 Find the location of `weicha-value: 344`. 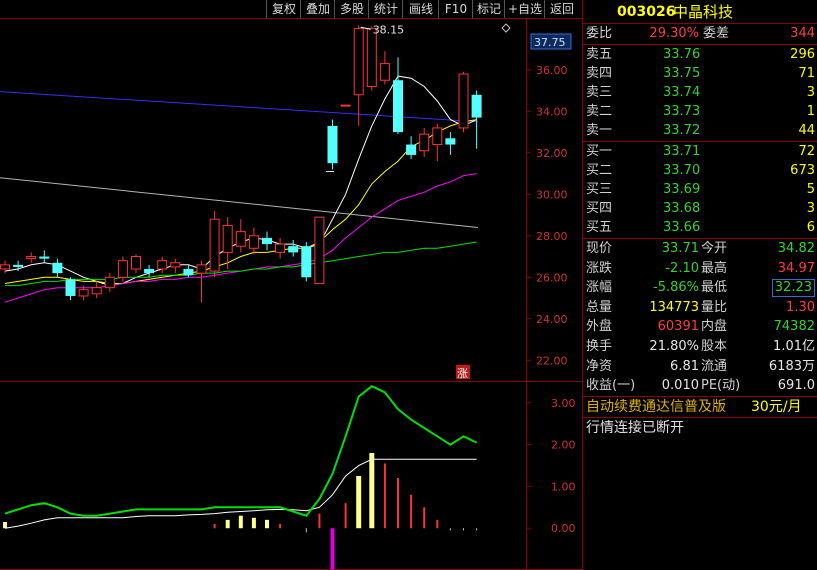

weicha-value: 344 is located at coordinates (802, 33).